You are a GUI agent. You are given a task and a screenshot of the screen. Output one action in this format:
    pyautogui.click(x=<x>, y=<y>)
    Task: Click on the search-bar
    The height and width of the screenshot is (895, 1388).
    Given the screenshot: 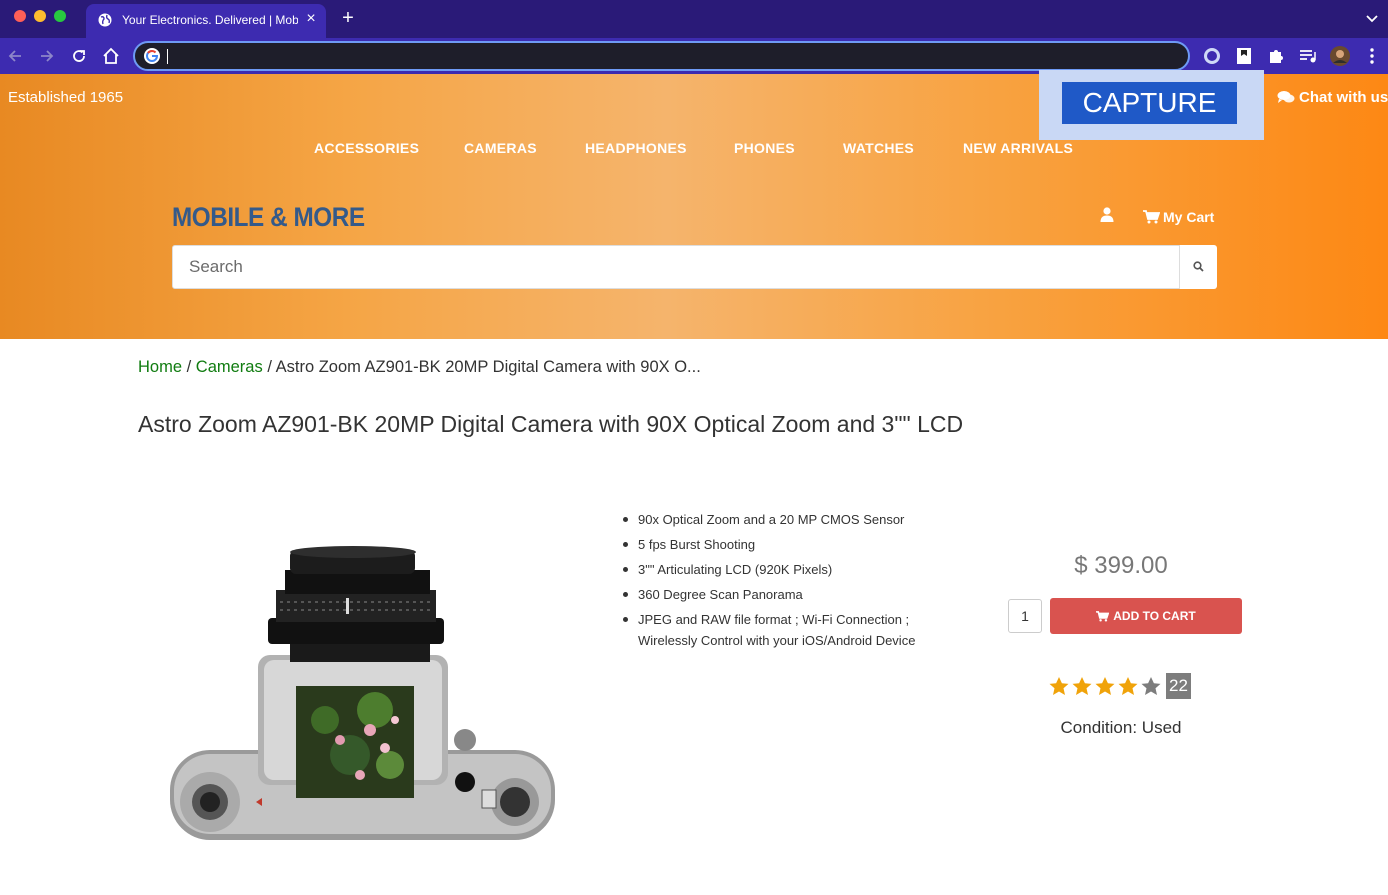 What is the action you would take?
    pyautogui.click(x=694, y=267)
    